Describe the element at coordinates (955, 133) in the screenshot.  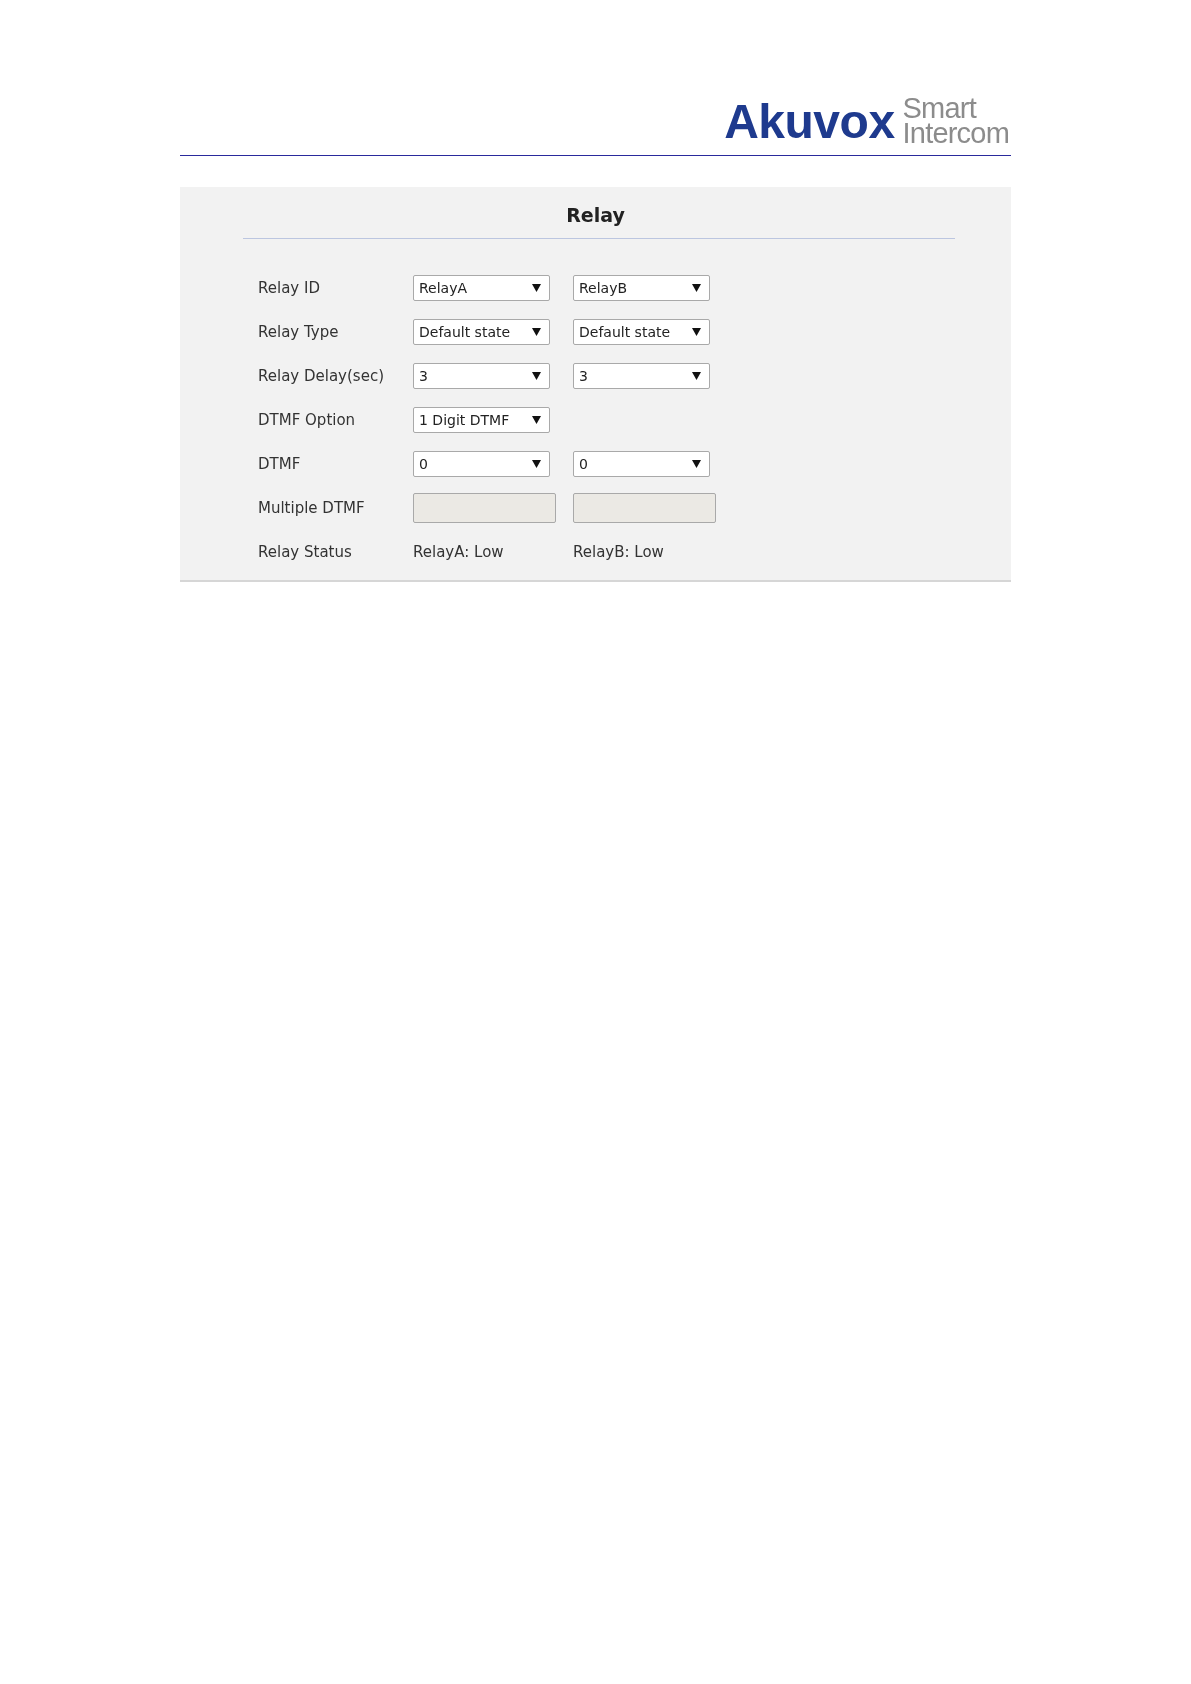
I see `tagline-text: Intercom` at that location.